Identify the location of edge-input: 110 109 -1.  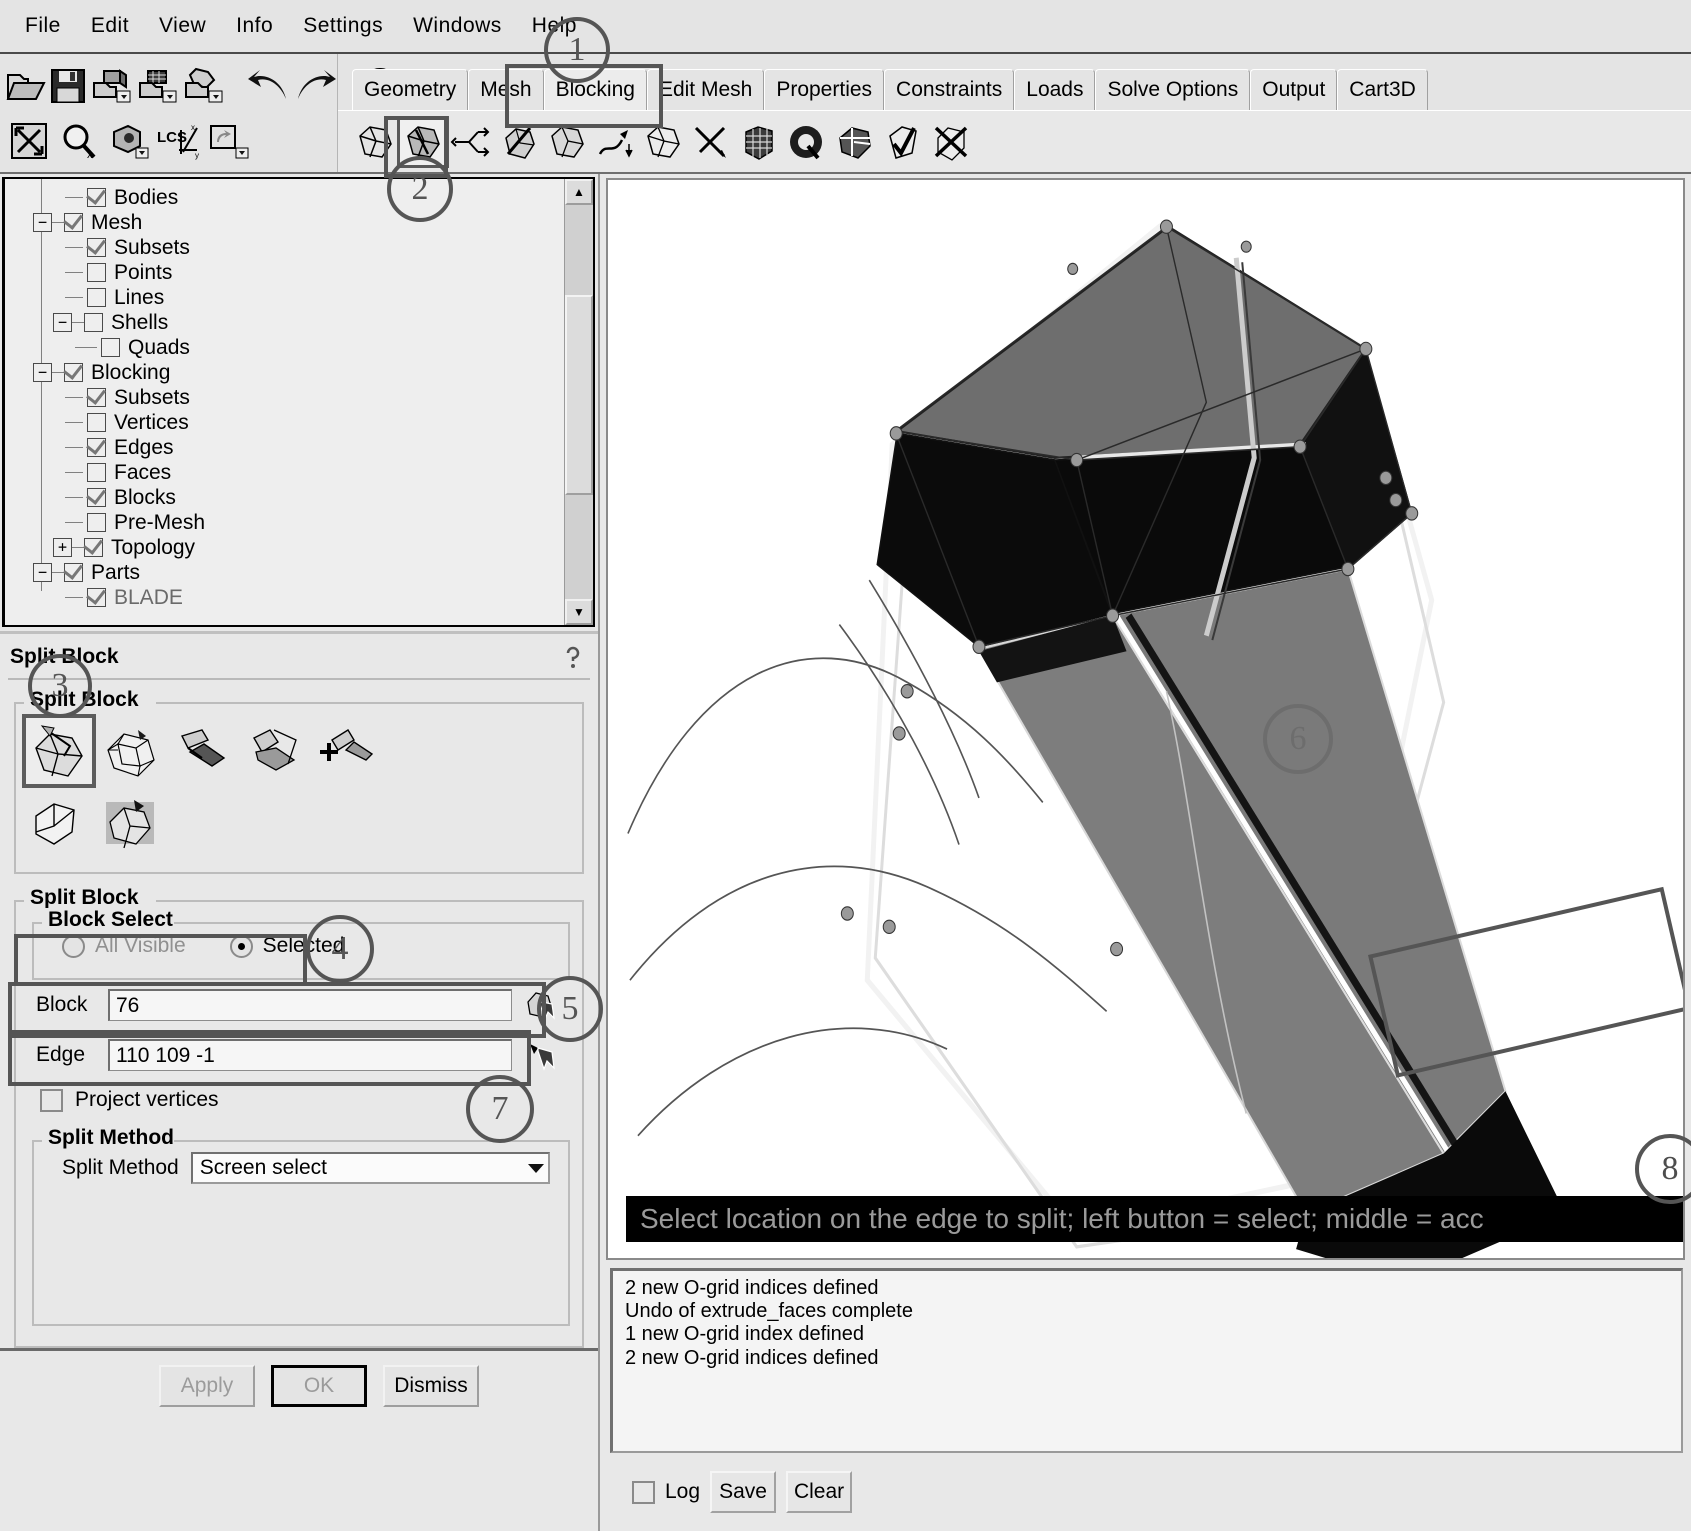
(310, 1055).